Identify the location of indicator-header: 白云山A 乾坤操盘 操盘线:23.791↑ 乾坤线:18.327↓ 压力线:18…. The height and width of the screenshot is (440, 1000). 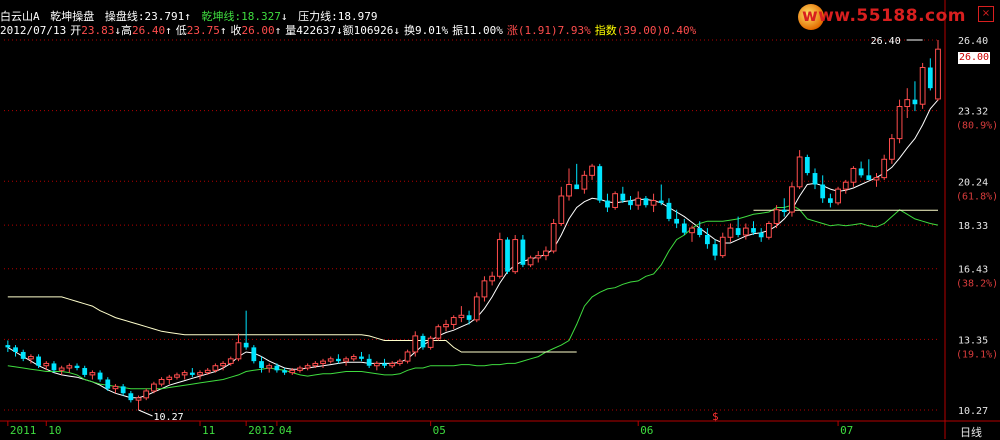
(189, 17).